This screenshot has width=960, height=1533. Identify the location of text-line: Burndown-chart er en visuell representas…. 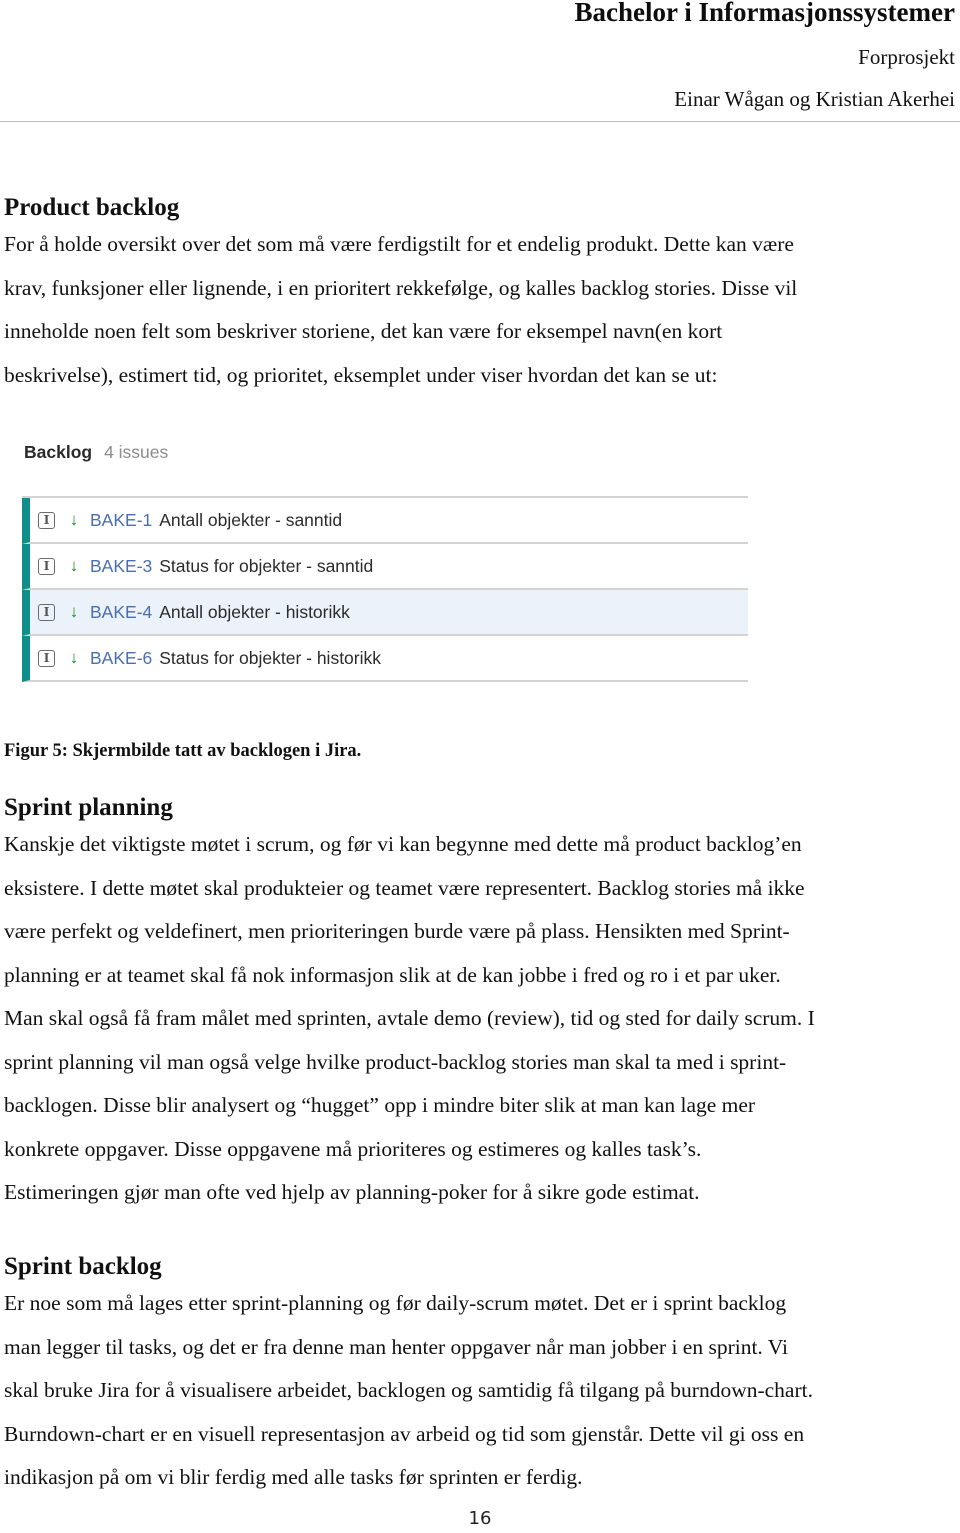
(404, 1433).